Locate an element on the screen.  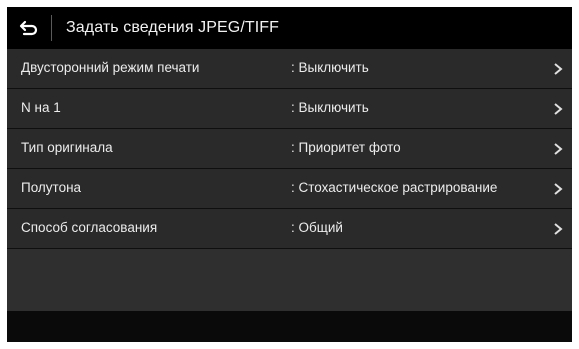
setting-label: N на 1 is located at coordinates (41, 107).